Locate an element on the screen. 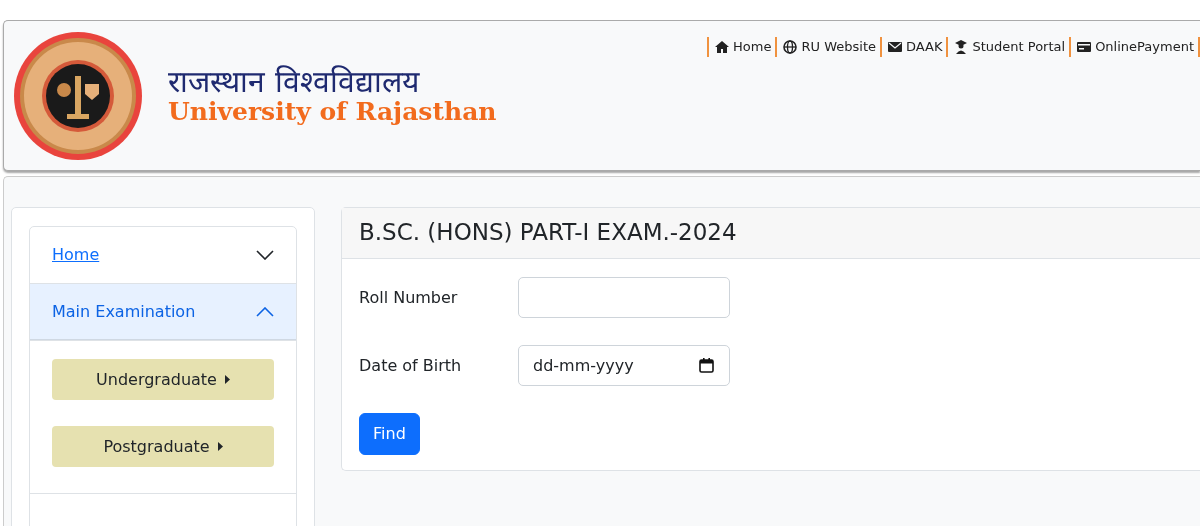  submenu-button: Postgraduate is located at coordinates (163, 446).